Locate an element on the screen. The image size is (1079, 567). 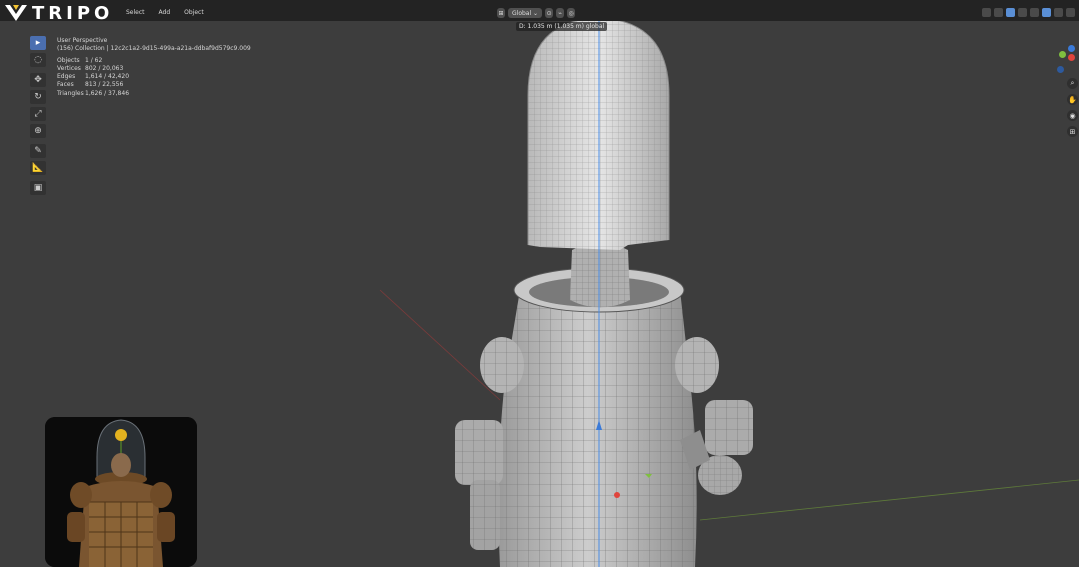
reference-image-thumbnail is located at coordinates (121, 492).